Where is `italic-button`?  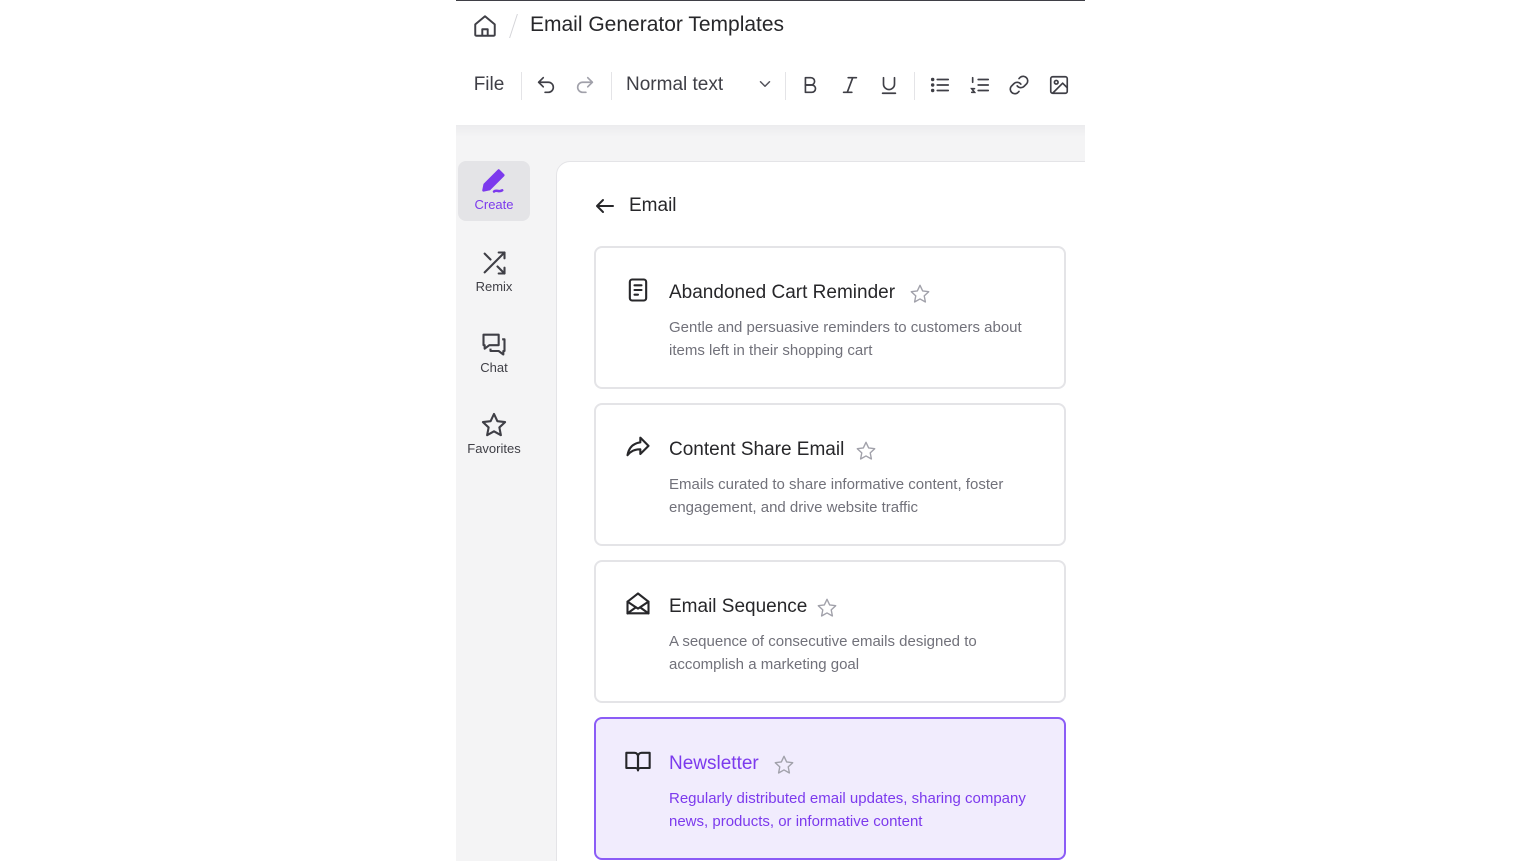
italic-button is located at coordinates (850, 85).